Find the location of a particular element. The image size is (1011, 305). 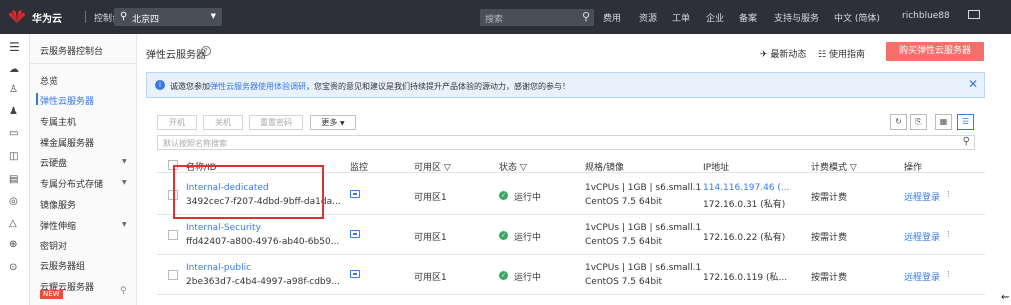

spec: 1vCPUs | 1GB | s6.small.1 is located at coordinates (643, 228).